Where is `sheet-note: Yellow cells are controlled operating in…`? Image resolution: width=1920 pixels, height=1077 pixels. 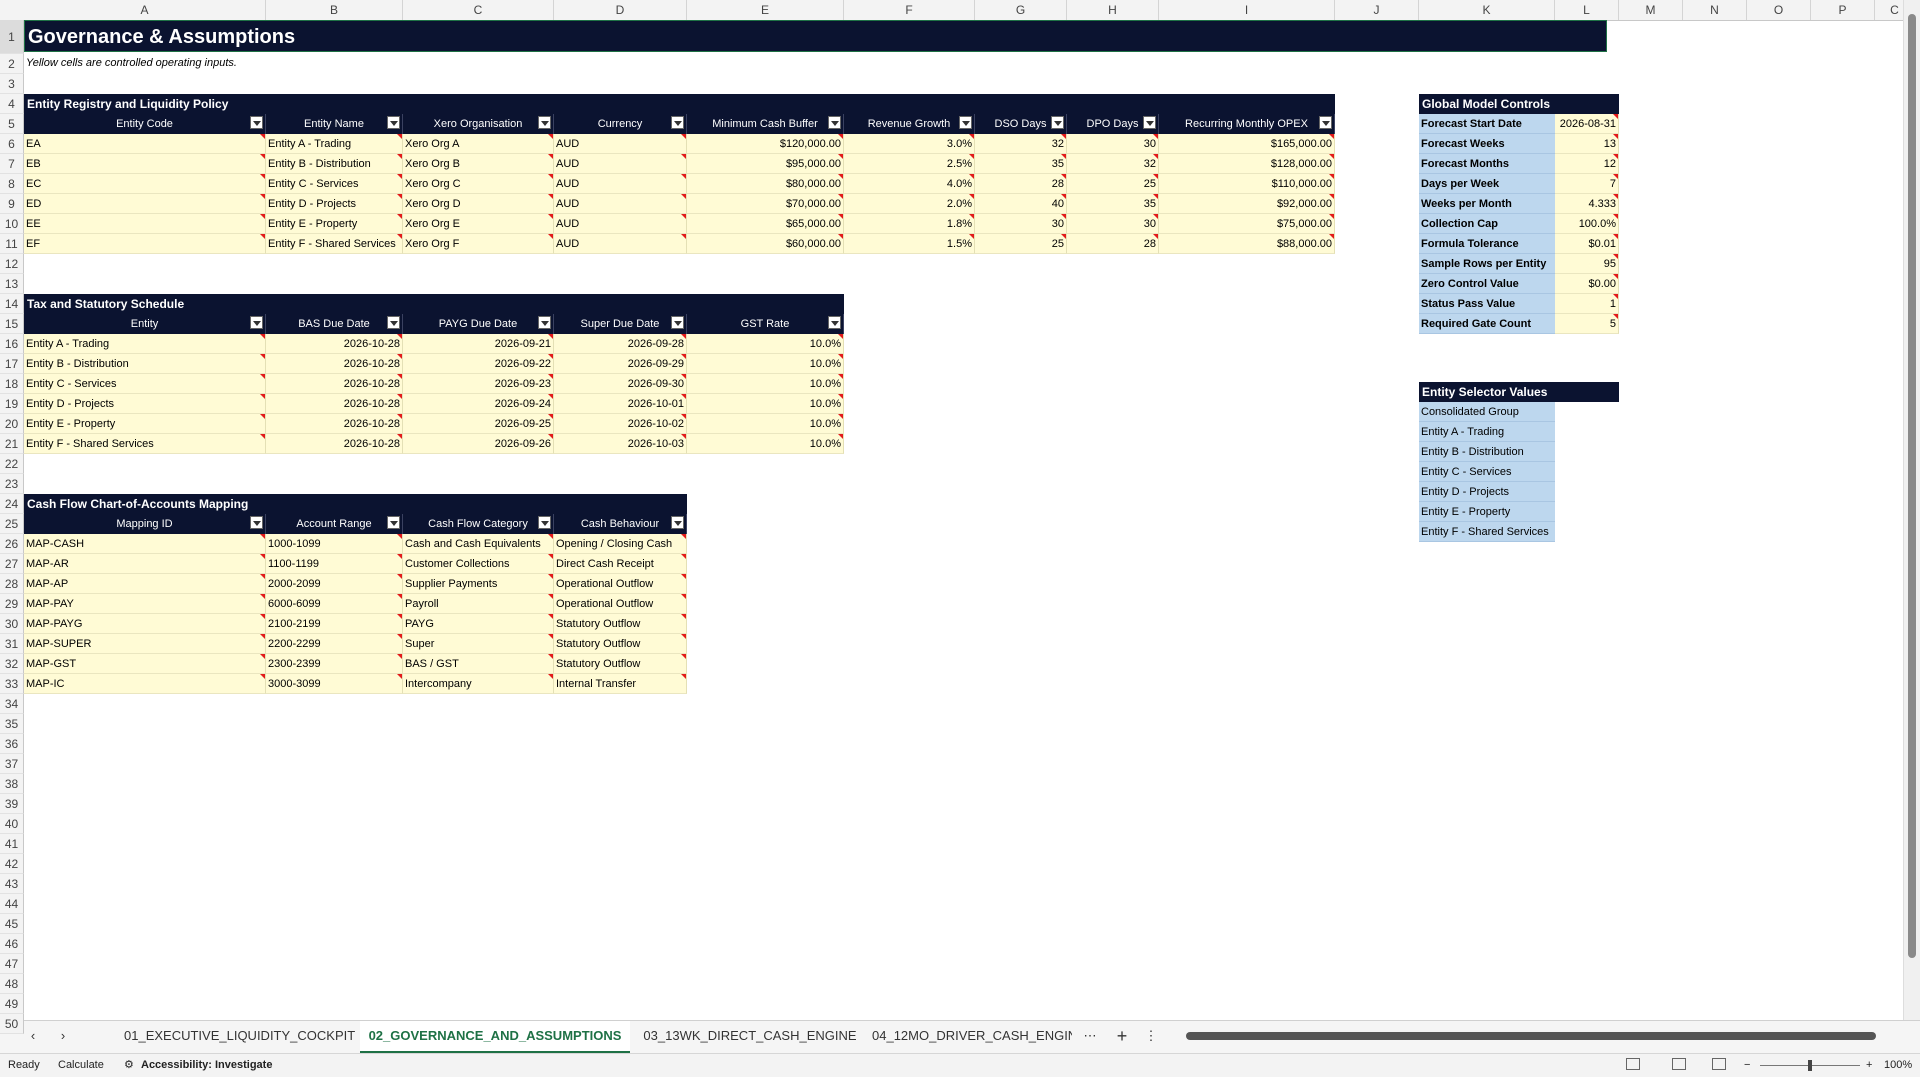
sheet-note: Yellow cells are controlled operating in… is located at coordinates (274, 63).